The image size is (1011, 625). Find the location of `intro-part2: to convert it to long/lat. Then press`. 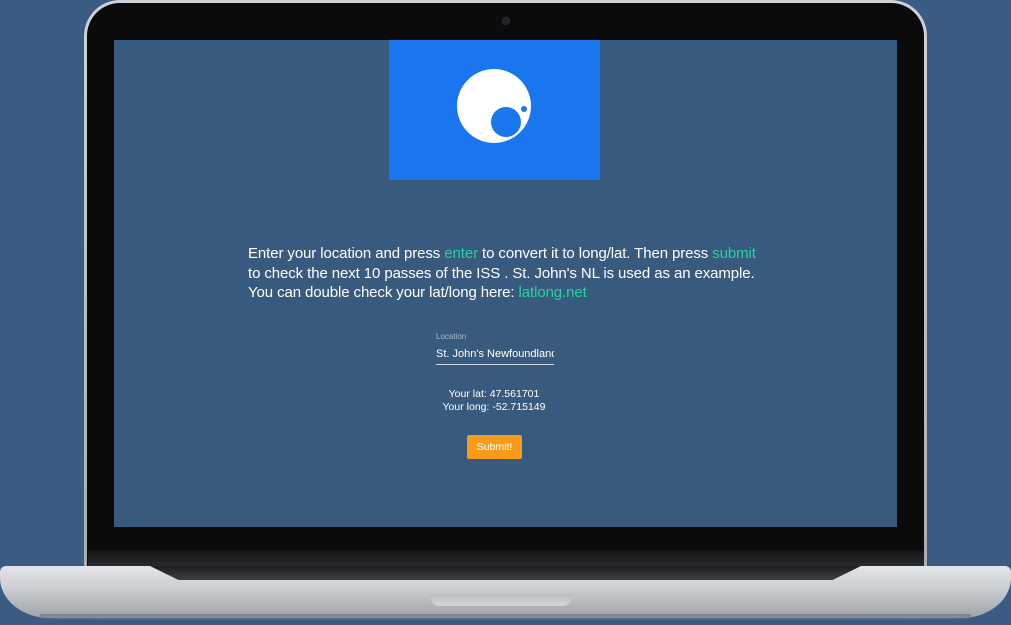

intro-part2: to convert it to long/lat. Then press is located at coordinates (595, 253).